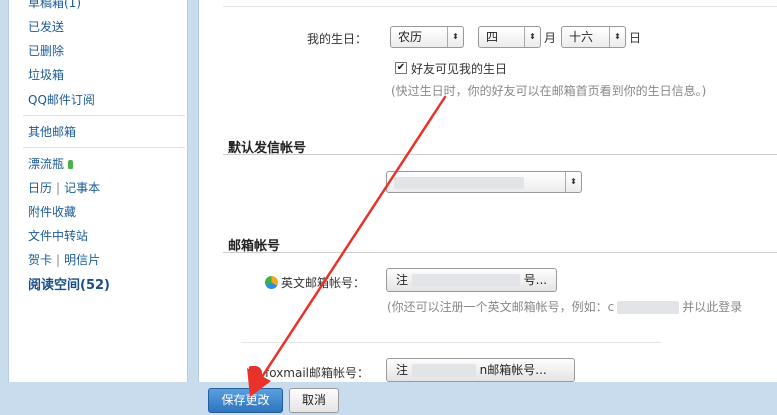 The image size is (777, 415). What do you see at coordinates (550, 38) in the screenshot?
I see `month-unit: 月` at bounding box center [550, 38].